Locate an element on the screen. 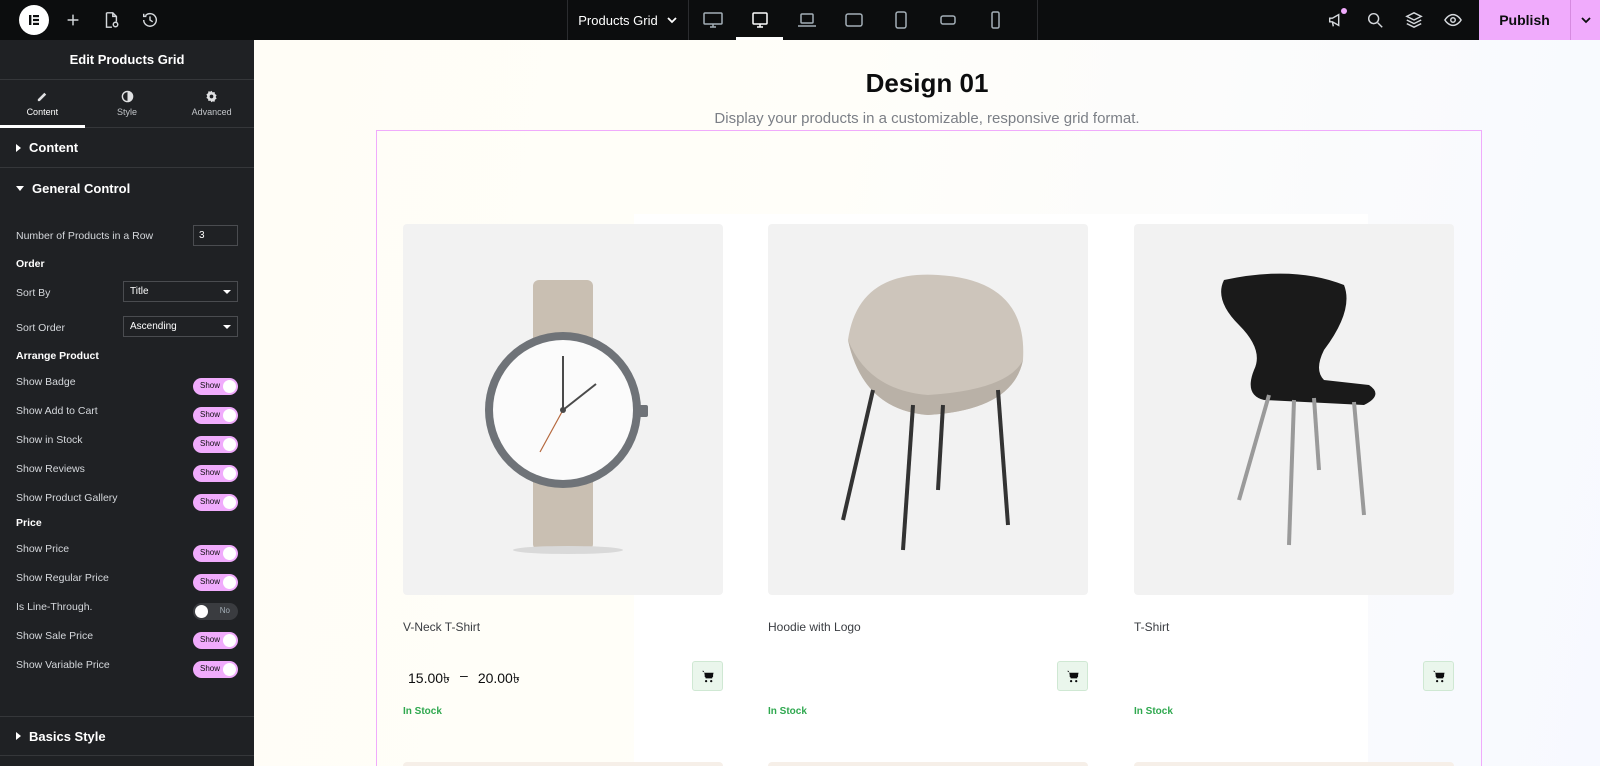 Image resolution: width=1600 pixels, height=766 pixels. caret-down-icon is located at coordinates (20, 188).